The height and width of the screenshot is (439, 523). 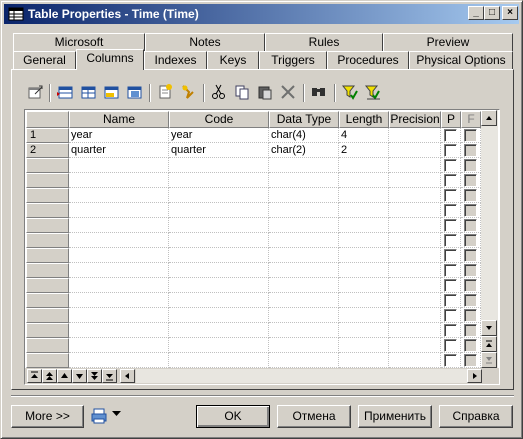 What do you see at coordinates (489, 239) in the screenshot?
I see `grid-vertical-scrollbar` at bounding box center [489, 239].